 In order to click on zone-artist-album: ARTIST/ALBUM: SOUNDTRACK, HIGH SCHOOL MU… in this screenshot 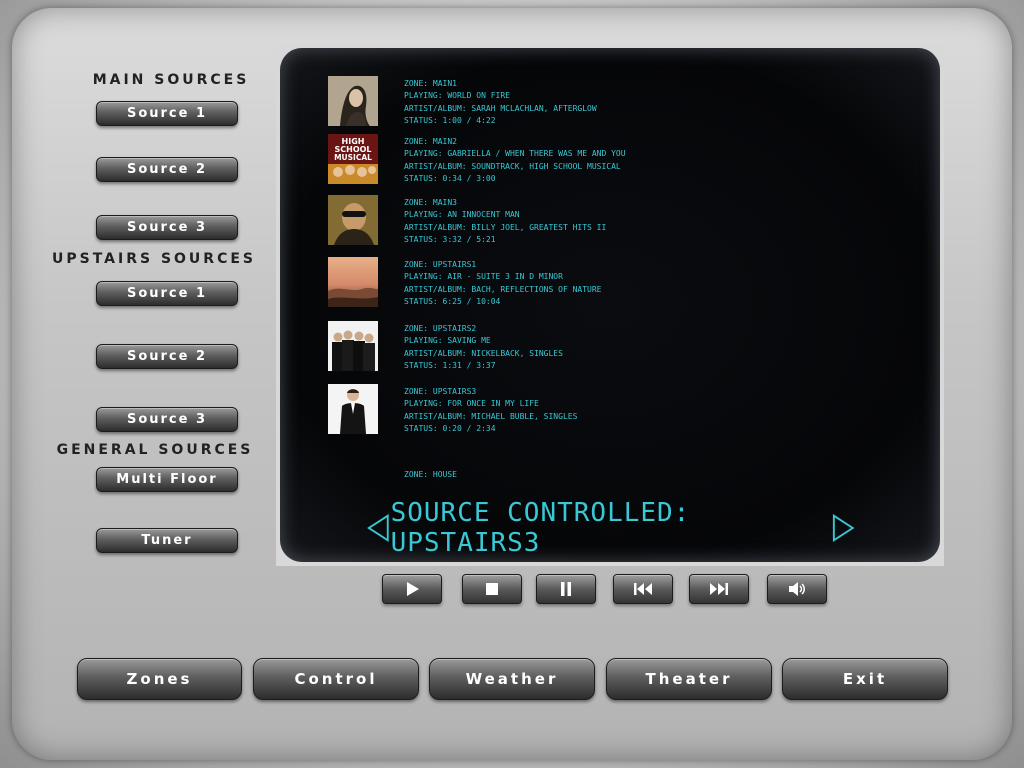, I will do `click(512, 166)`.